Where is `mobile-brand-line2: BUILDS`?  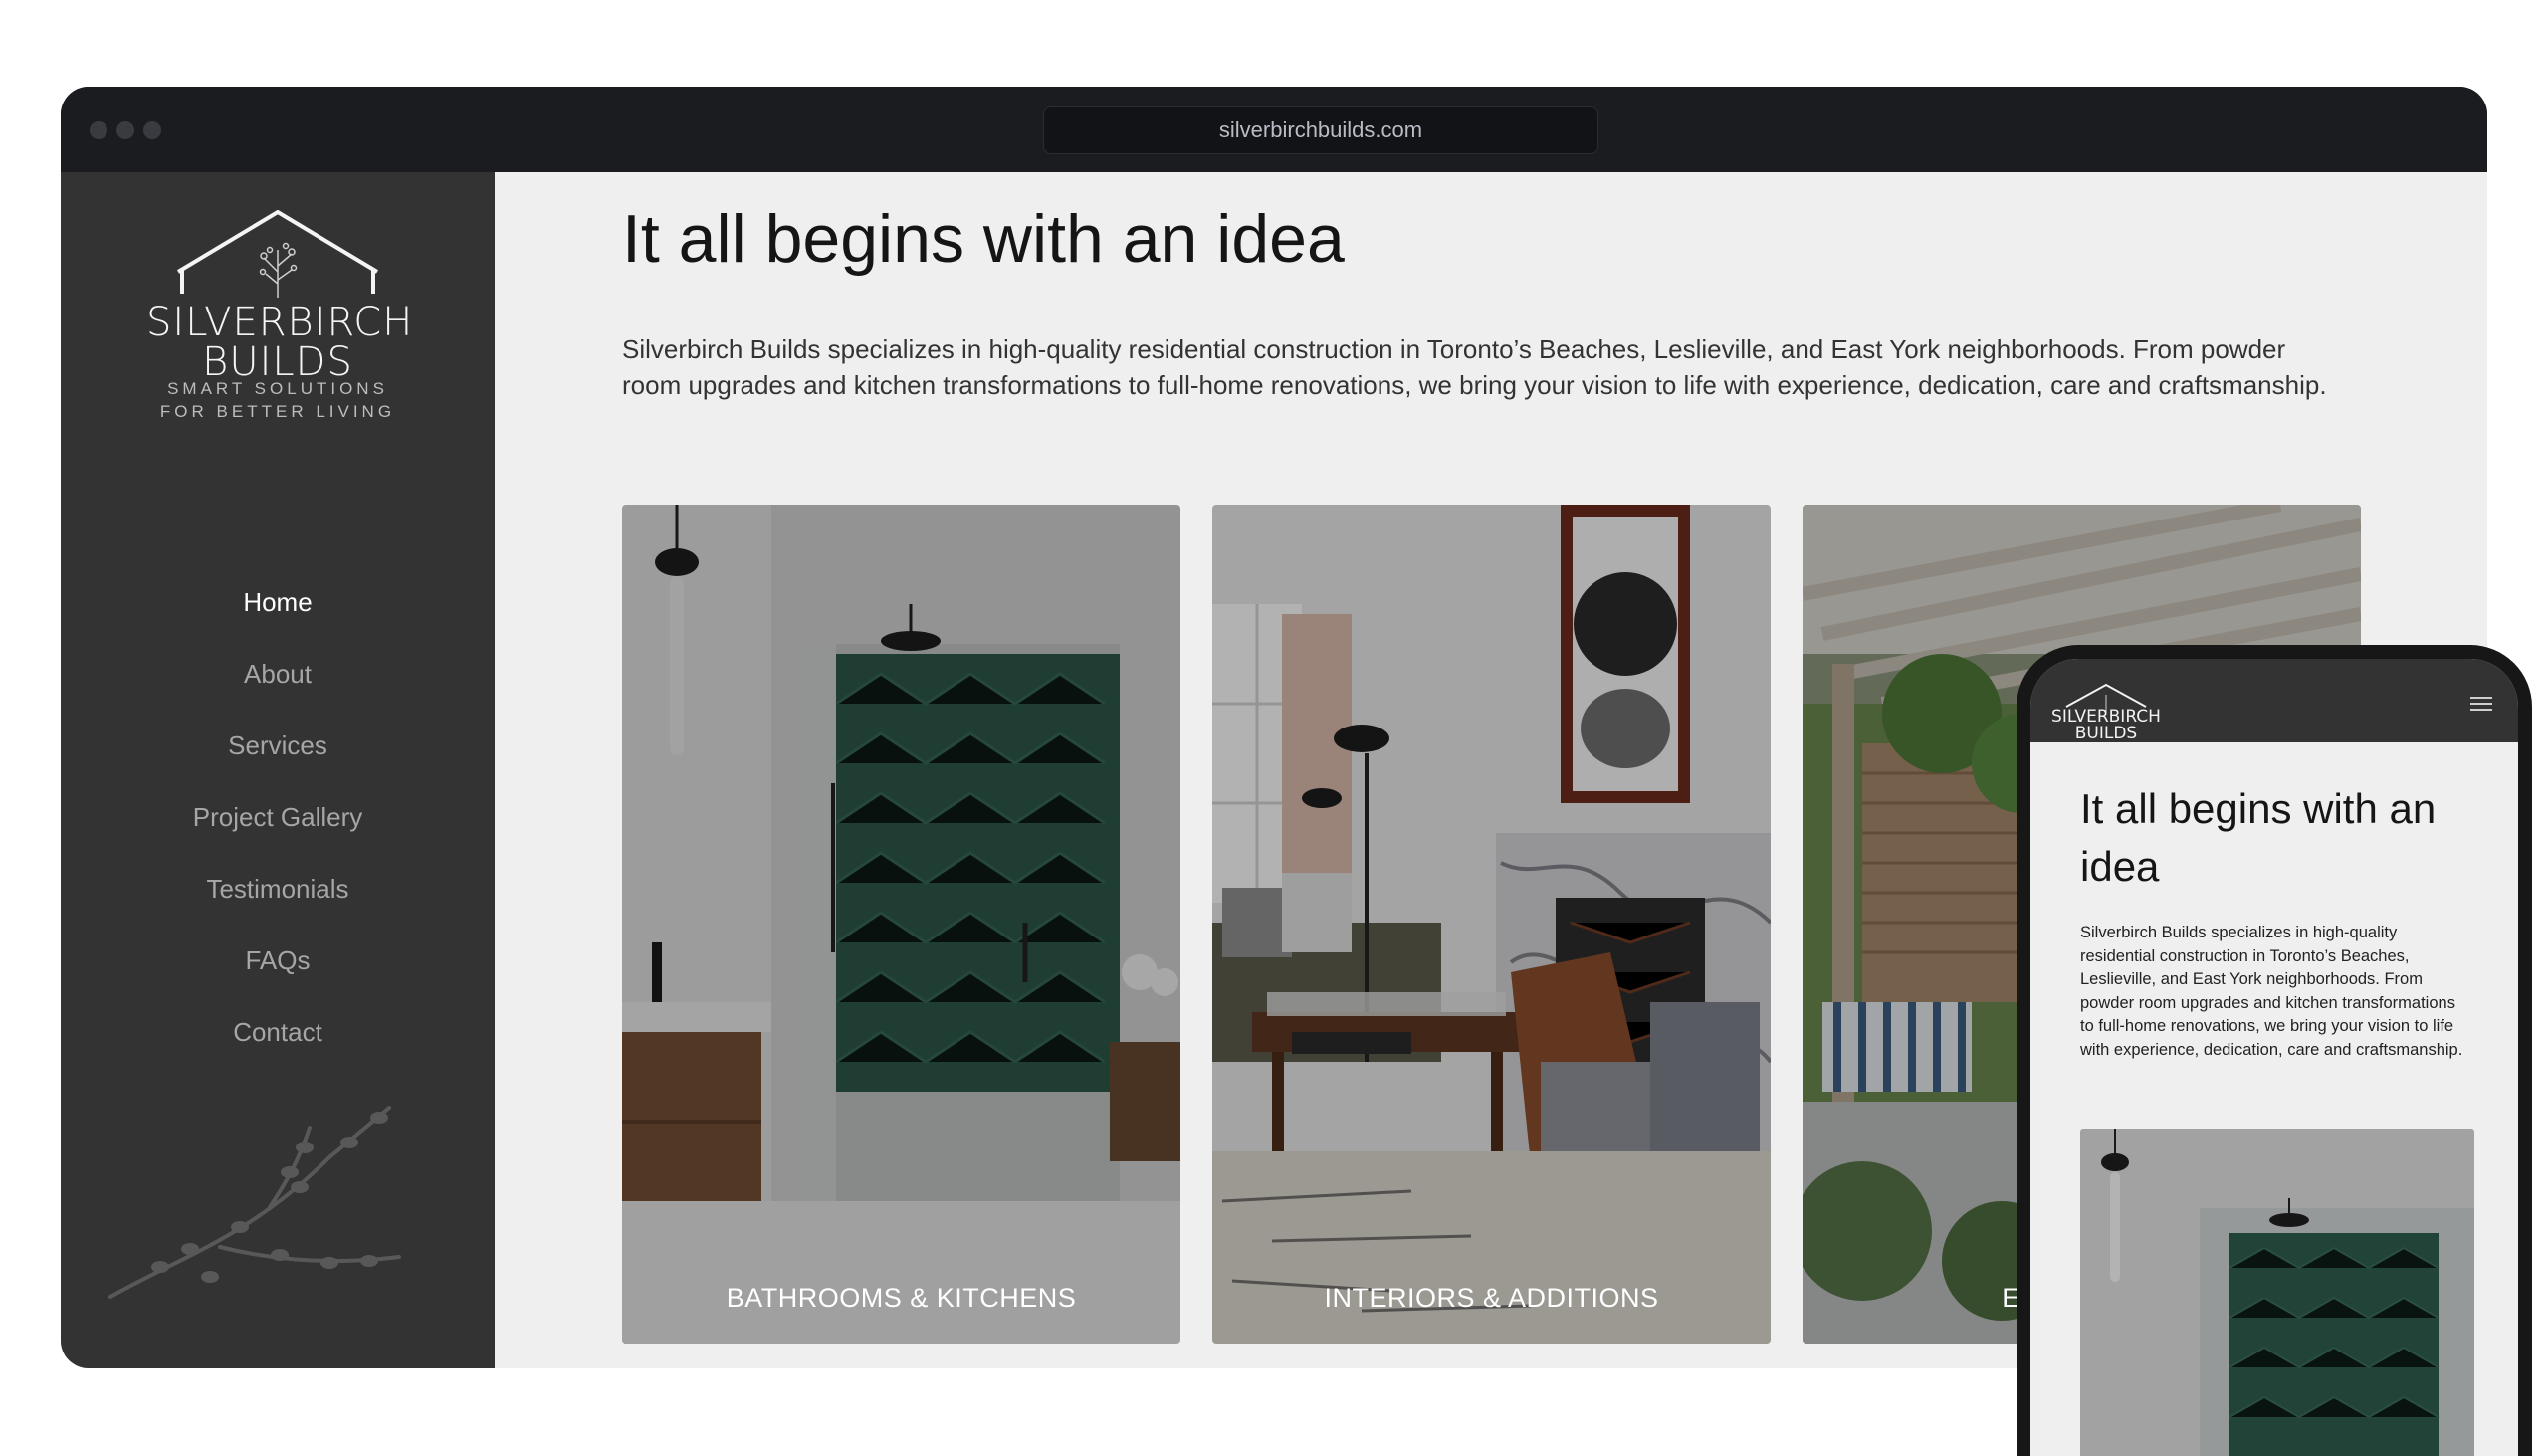
mobile-brand-line2: BUILDS is located at coordinates (2106, 733).